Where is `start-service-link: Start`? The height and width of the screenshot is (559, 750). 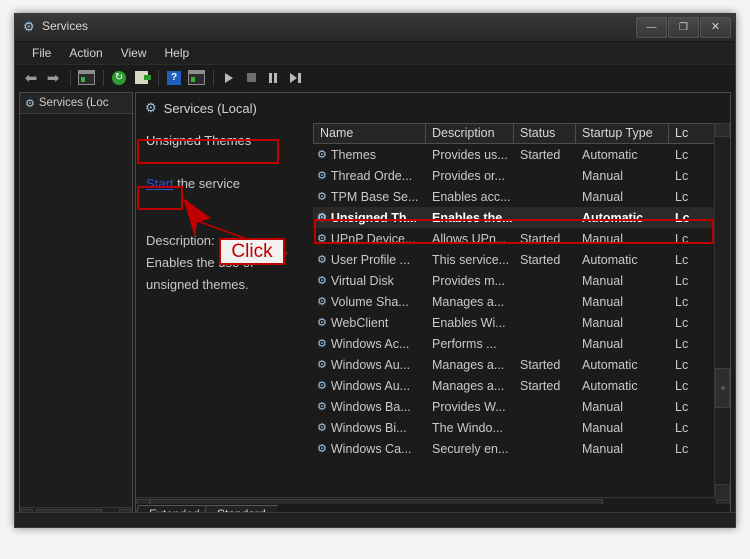
start-service-link: Start is located at coordinates (159, 183).